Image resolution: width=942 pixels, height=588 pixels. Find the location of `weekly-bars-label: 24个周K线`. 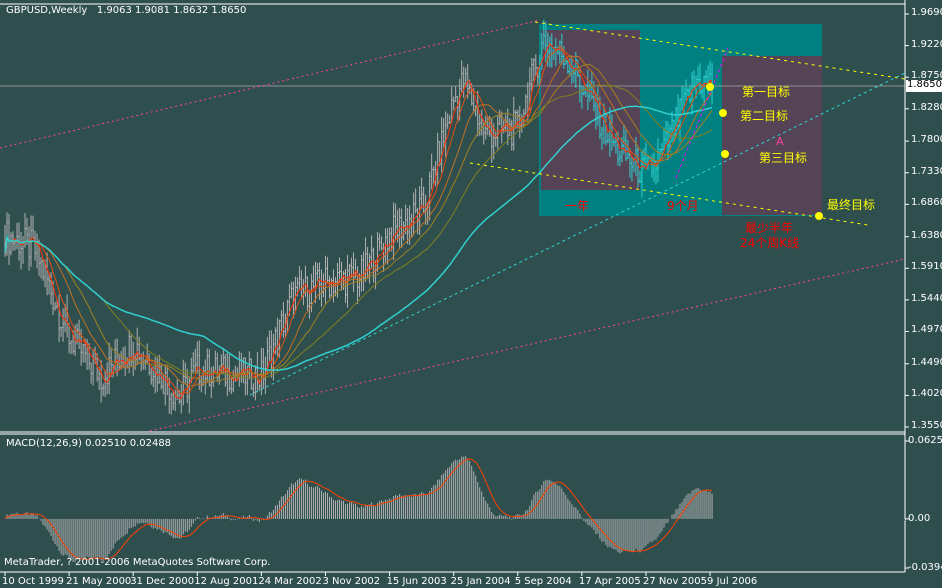

weekly-bars-label: 24个周K线 is located at coordinates (769, 242).